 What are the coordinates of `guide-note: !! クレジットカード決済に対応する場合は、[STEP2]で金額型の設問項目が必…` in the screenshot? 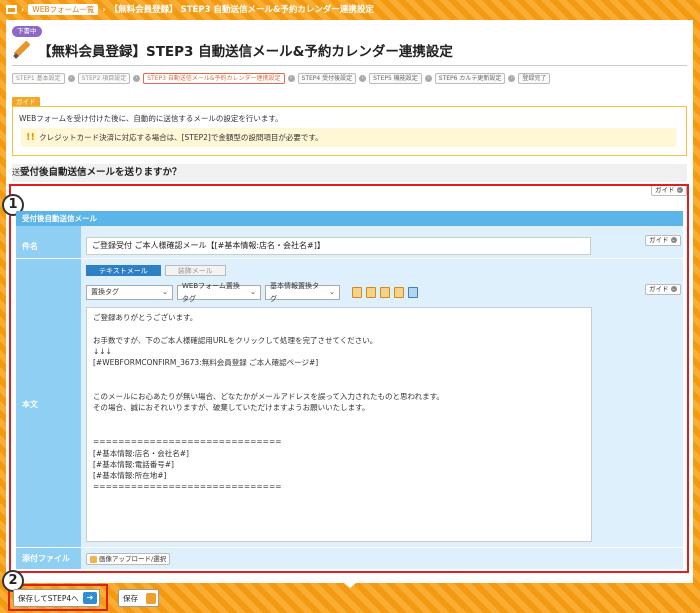 It's located at (348, 137).